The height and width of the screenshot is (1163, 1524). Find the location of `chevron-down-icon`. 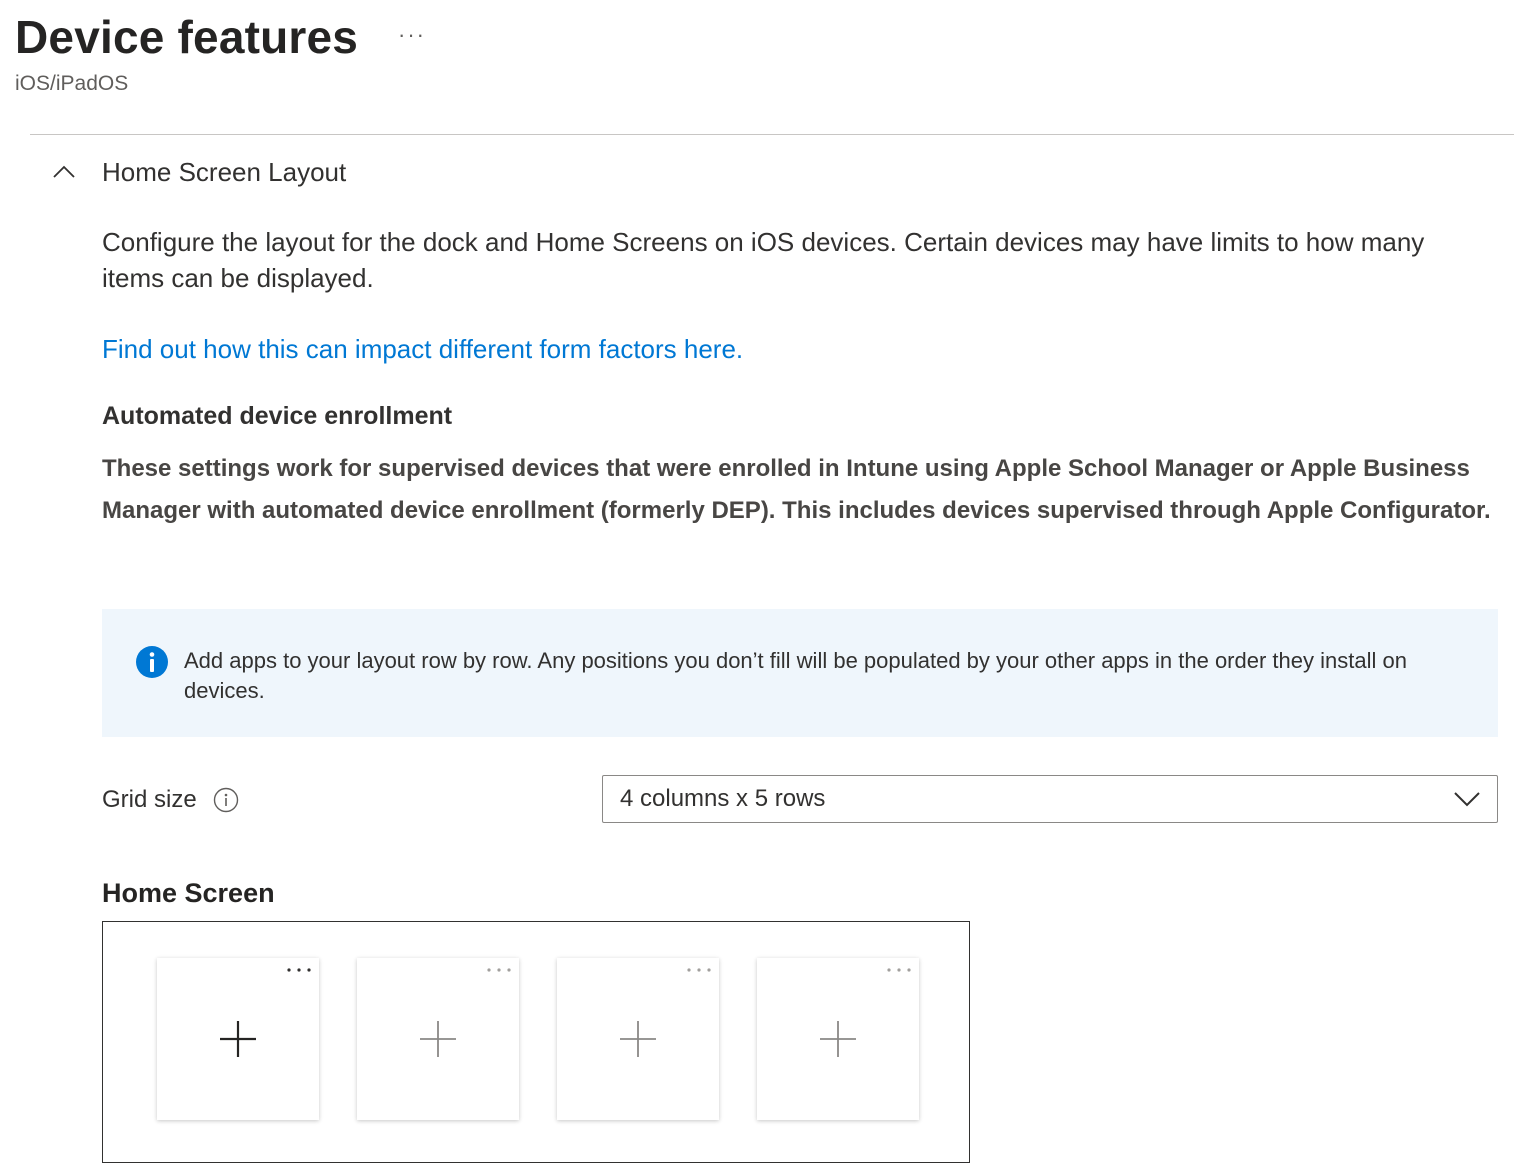

chevron-down-icon is located at coordinates (1467, 799).